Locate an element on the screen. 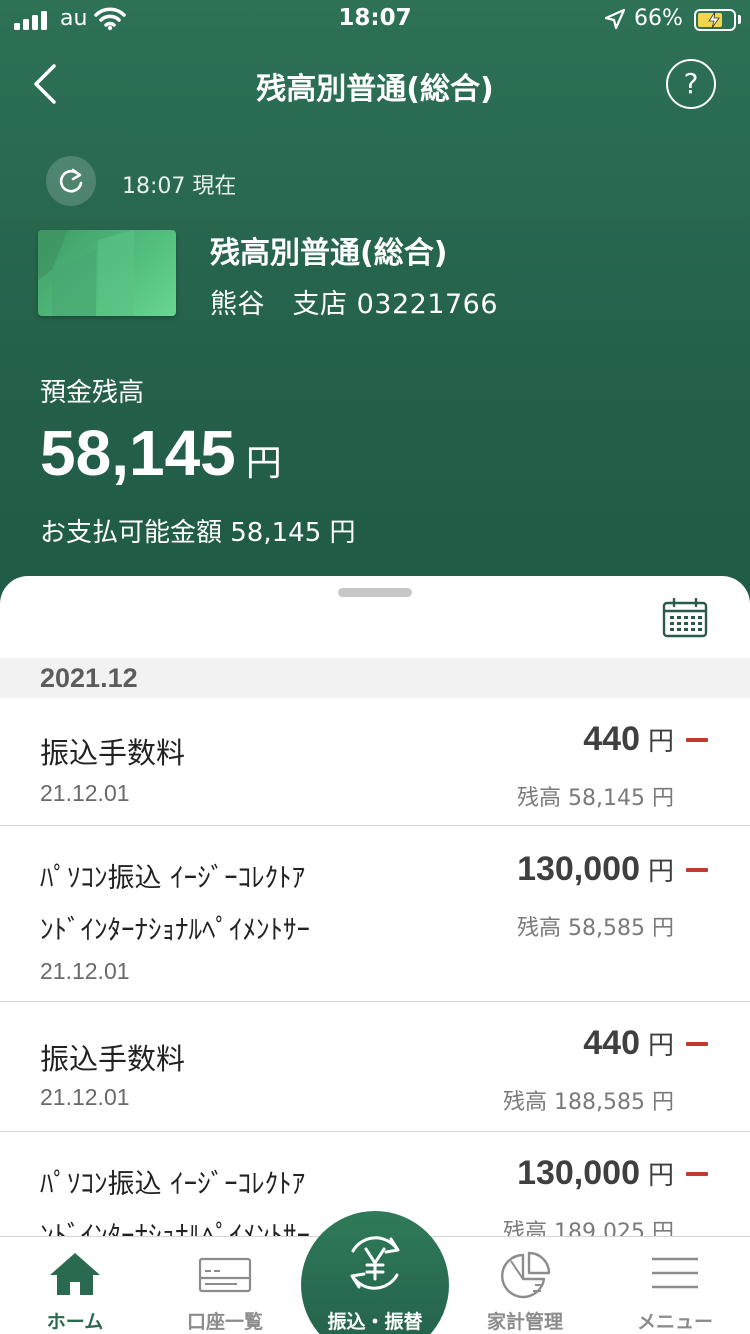 The width and height of the screenshot is (750, 1334). tab-accounts-label: 口座一覧 is located at coordinates (224, 1322).